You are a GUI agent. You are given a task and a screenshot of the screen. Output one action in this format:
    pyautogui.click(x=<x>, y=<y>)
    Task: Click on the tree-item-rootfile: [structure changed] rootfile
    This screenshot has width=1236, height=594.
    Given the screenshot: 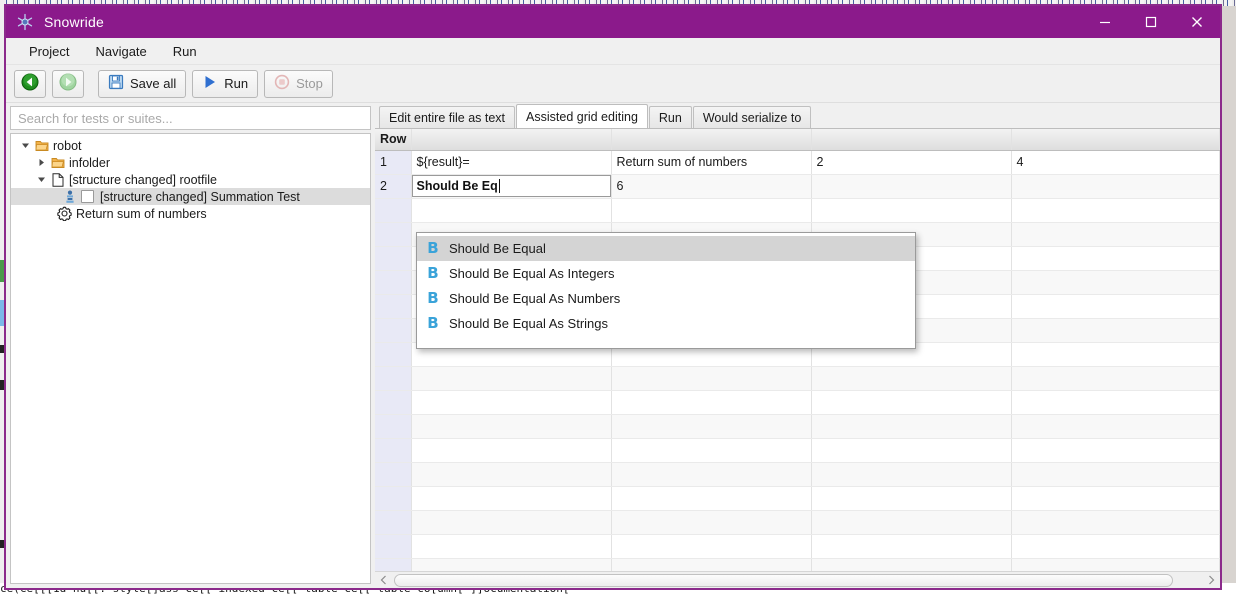 What is the action you would take?
    pyautogui.click(x=190, y=179)
    